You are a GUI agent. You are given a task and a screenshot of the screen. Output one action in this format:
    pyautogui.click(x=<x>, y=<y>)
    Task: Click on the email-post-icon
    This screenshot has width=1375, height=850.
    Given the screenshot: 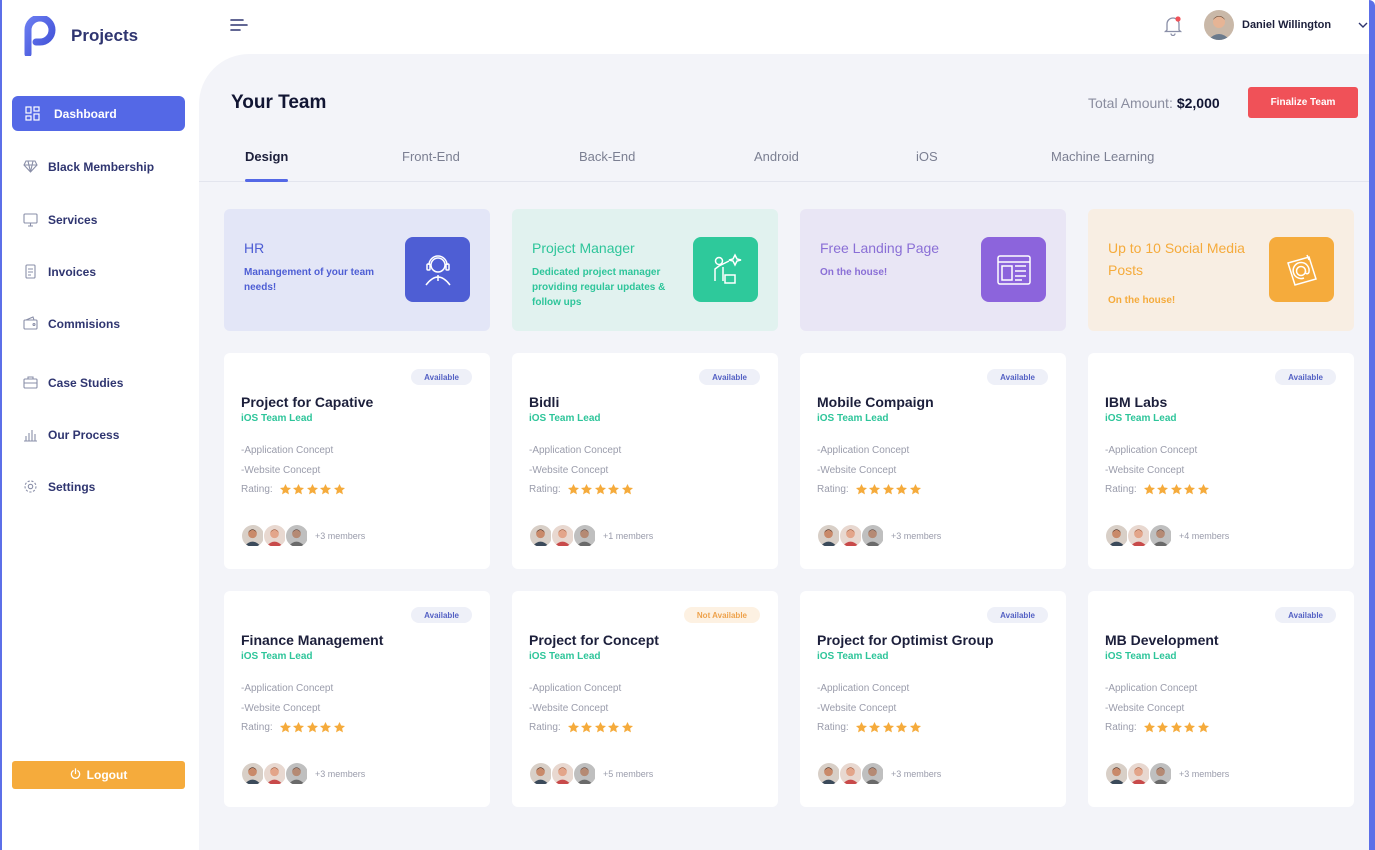 What is the action you would take?
    pyautogui.click(x=1301, y=269)
    